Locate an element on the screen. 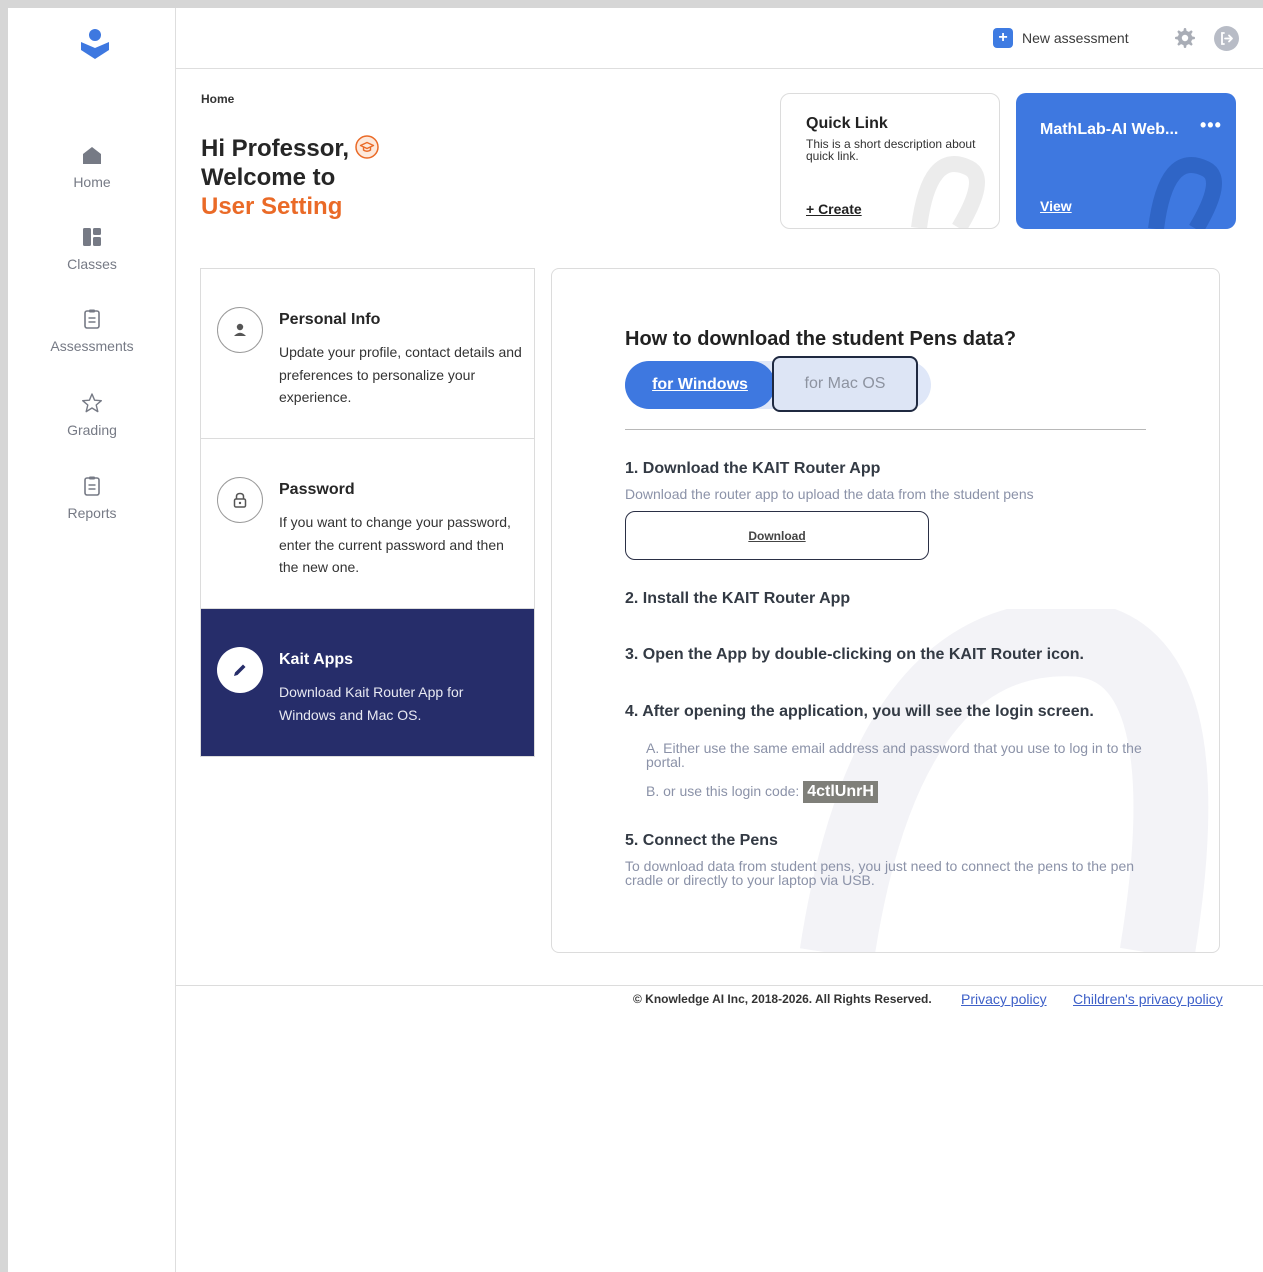 This screenshot has width=1263, height=1272. tab-mac-os: for Mac OS is located at coordinates (845, 384).